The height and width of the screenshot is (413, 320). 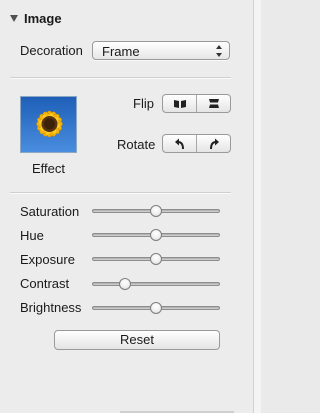 I want to click on flip-horizontal-icon, so click(x=179, y=103).